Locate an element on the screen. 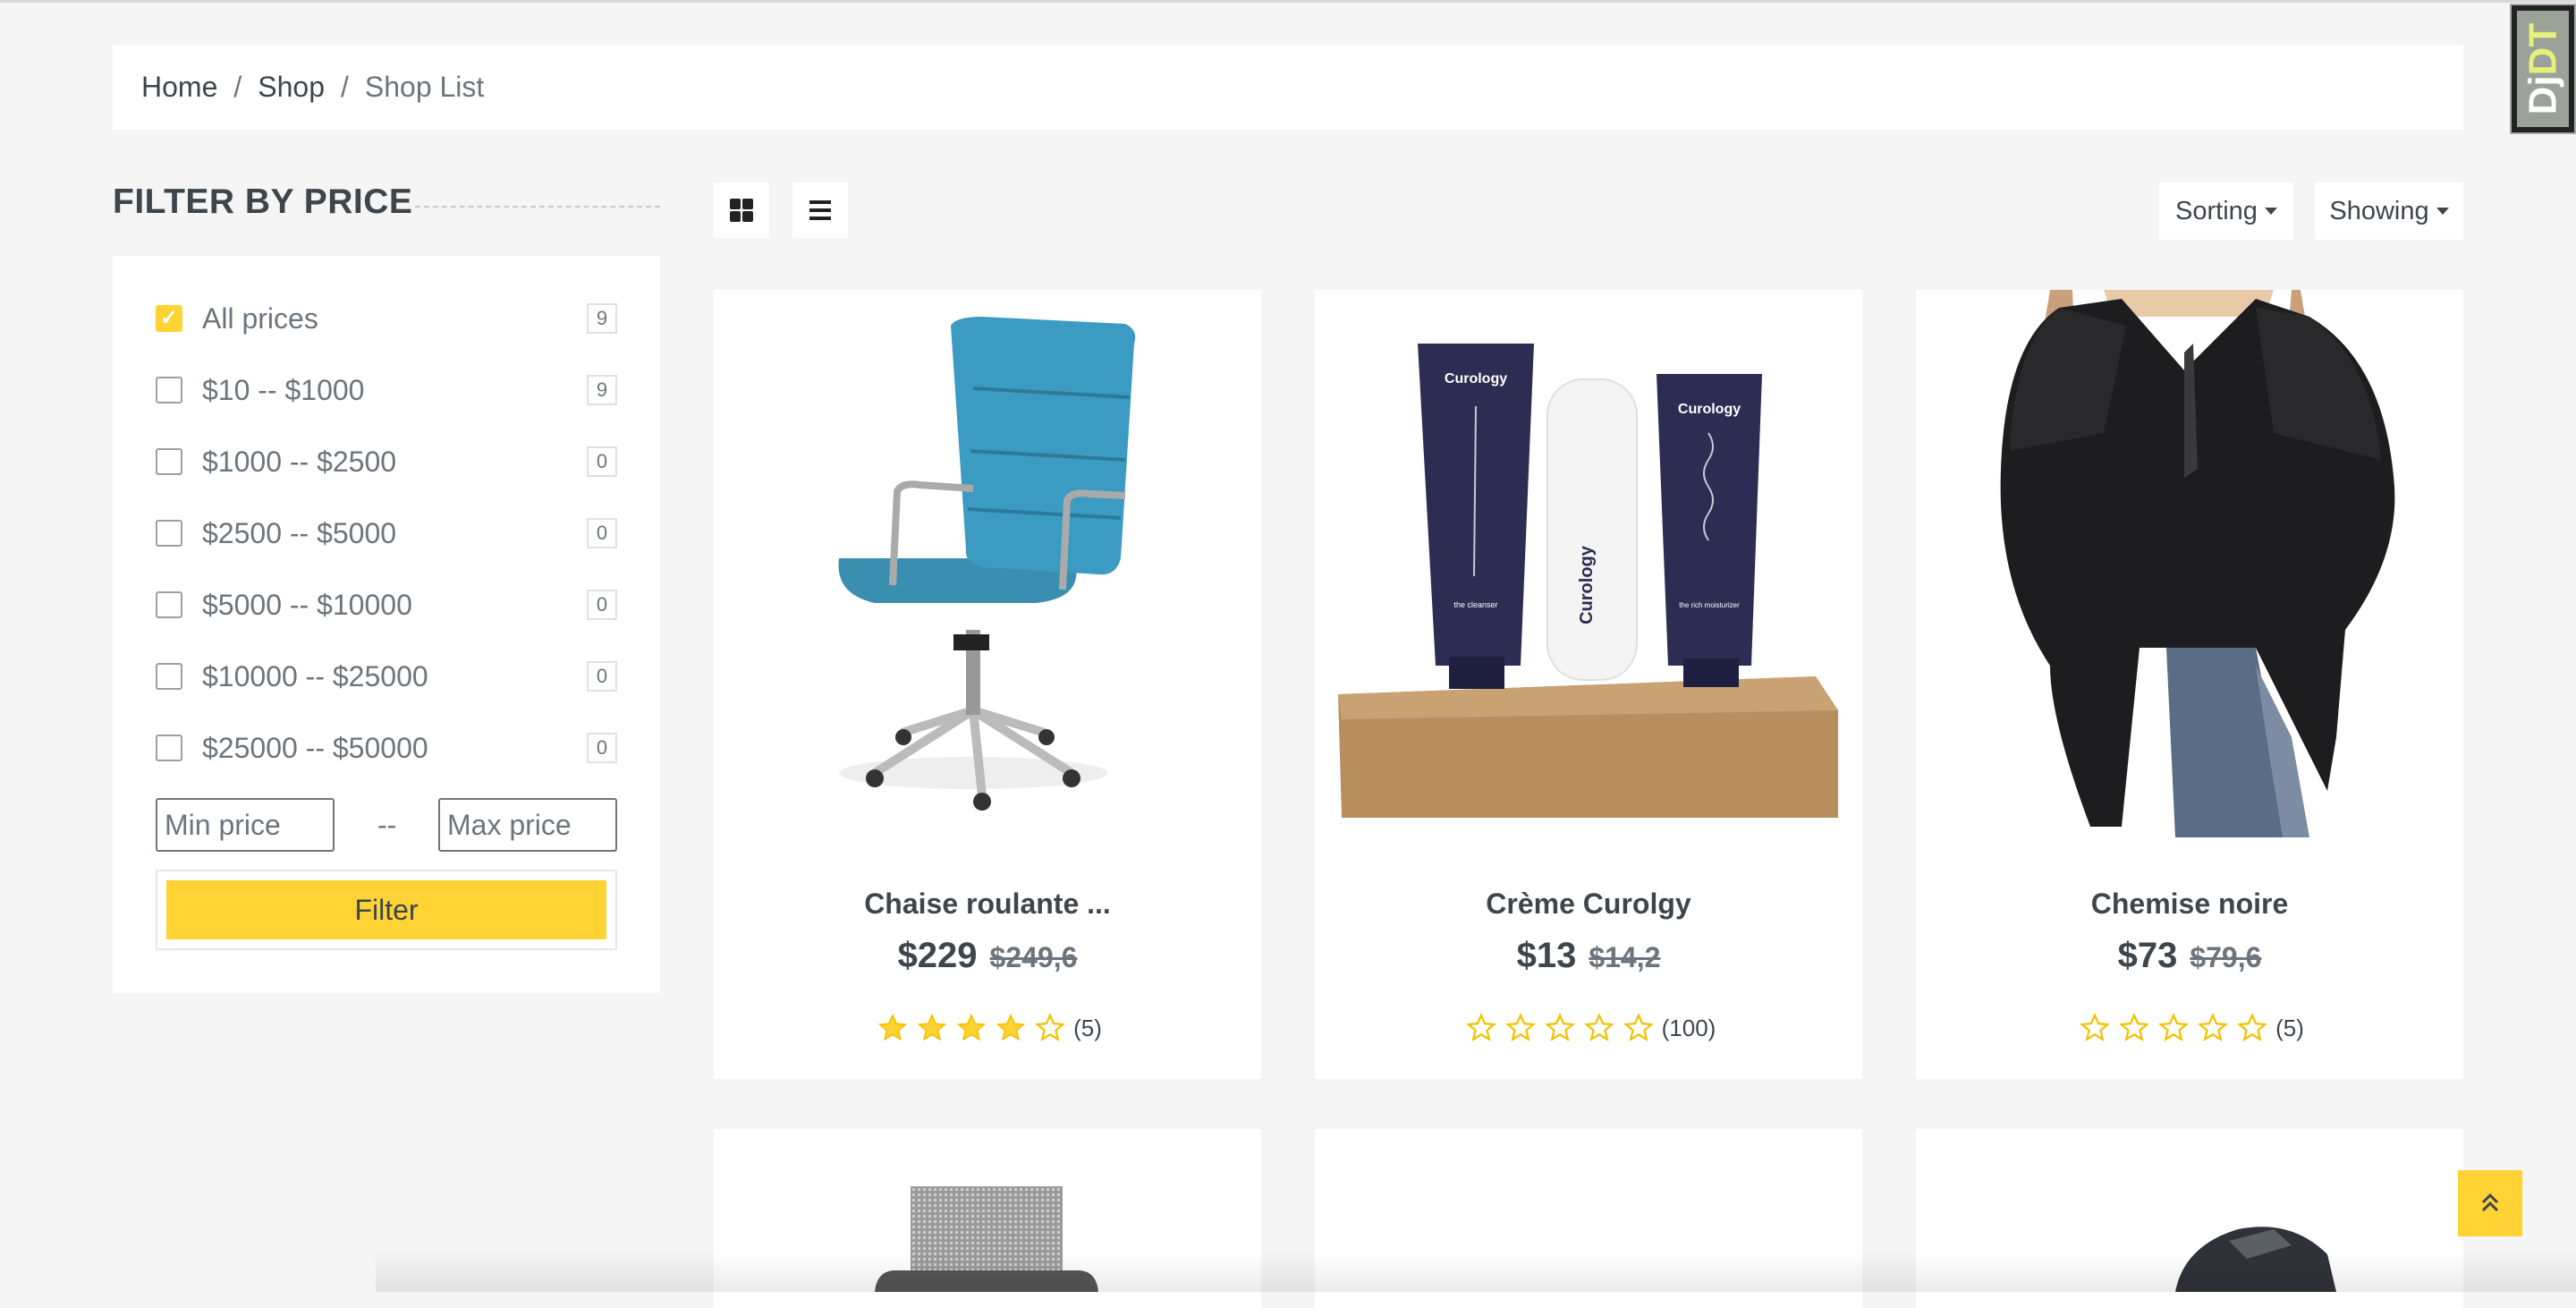  price-option-1000-2500: $1000 -- $2500 0 is located at coordinates (386, 462).